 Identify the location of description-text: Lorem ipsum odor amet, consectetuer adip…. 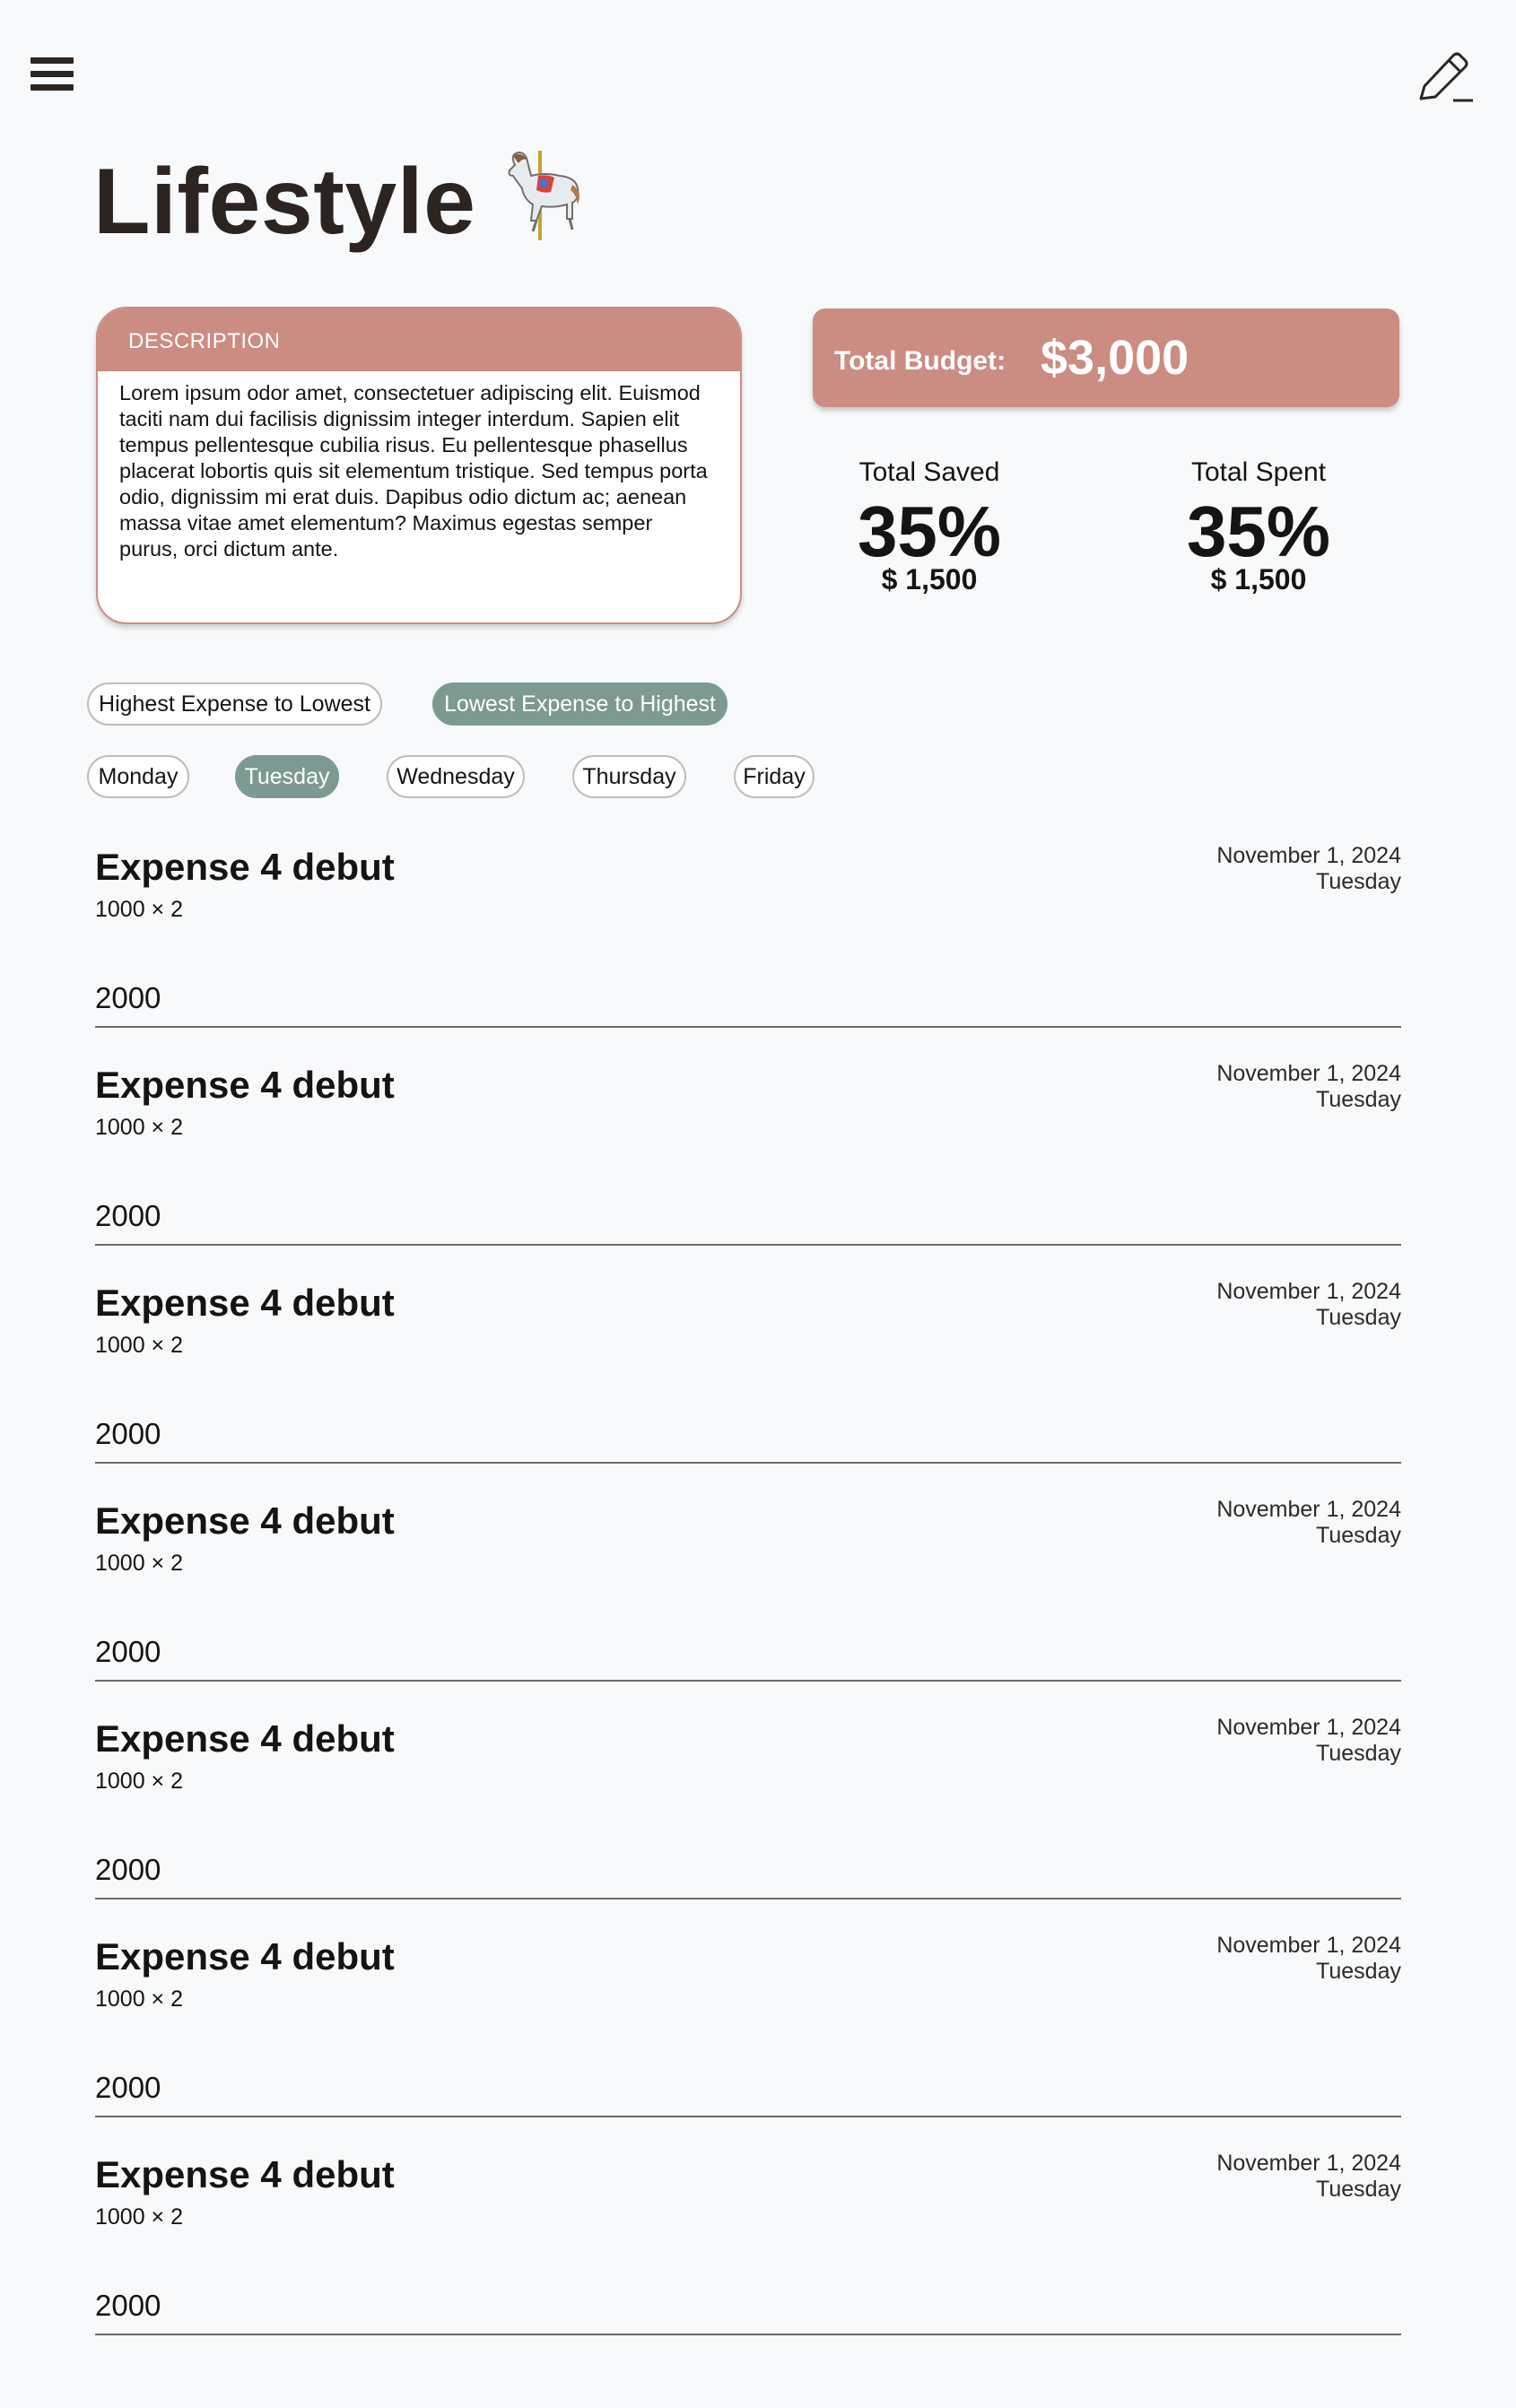
(413, 471).